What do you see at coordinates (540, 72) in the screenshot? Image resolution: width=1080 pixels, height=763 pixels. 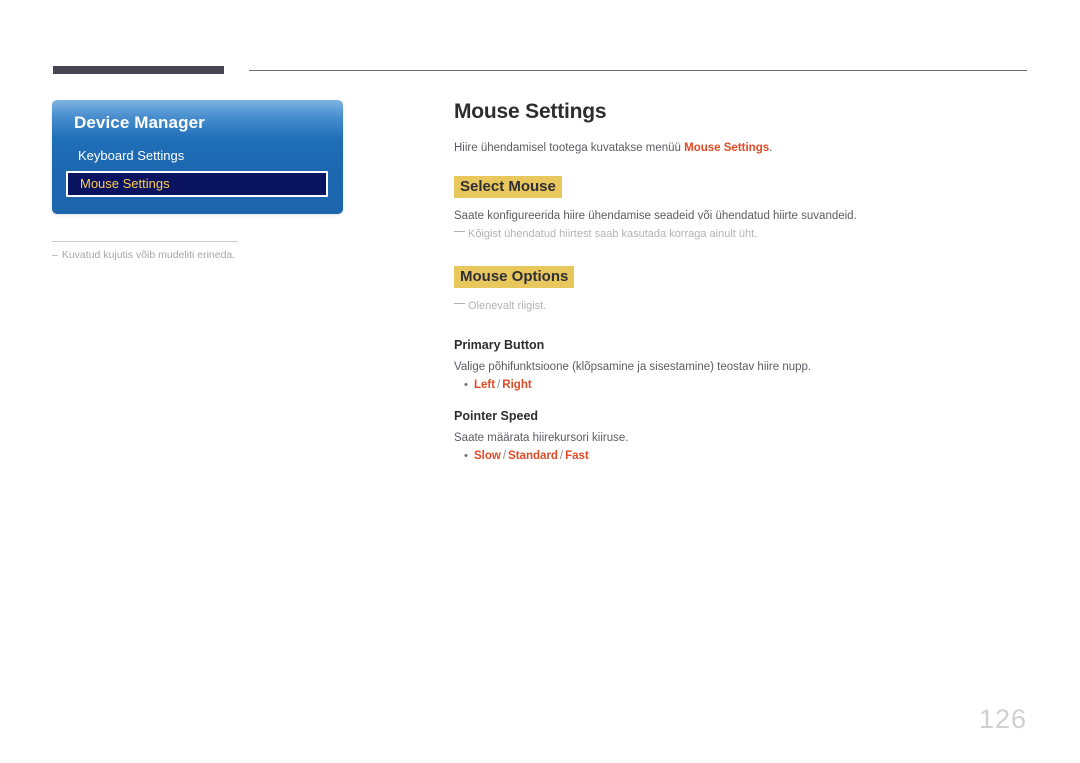 I see `page-header-rule` at bounding box center [540, 72].